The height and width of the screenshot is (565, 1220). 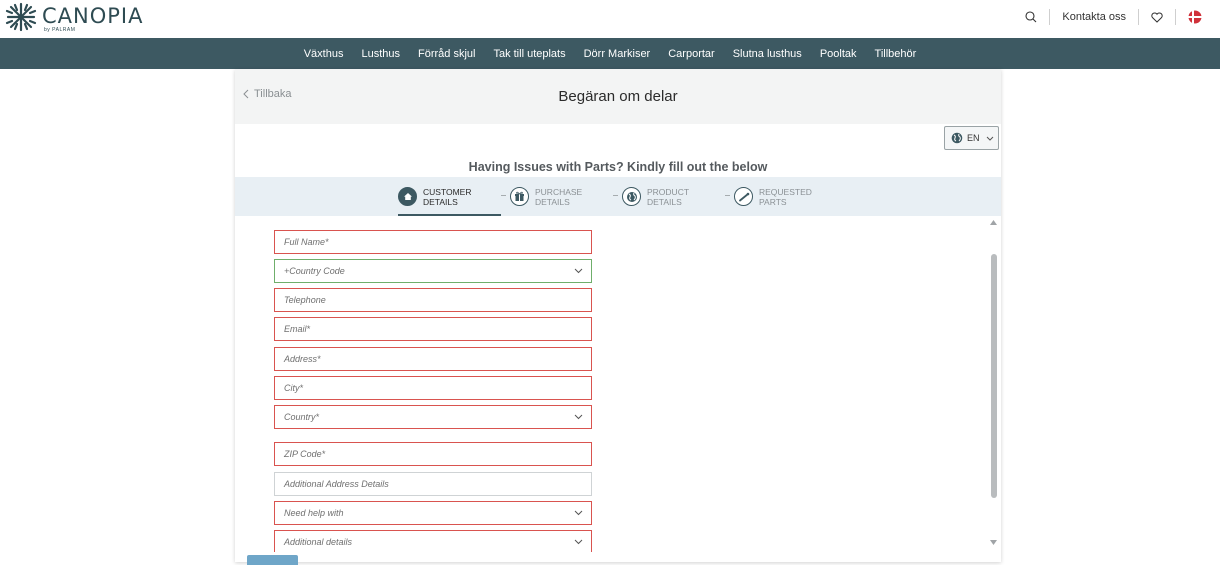 What do you see at coordinates (314, 271) in the screenshot?
I see `country-code-value: +Country Code` at bounding box center [314, 271].